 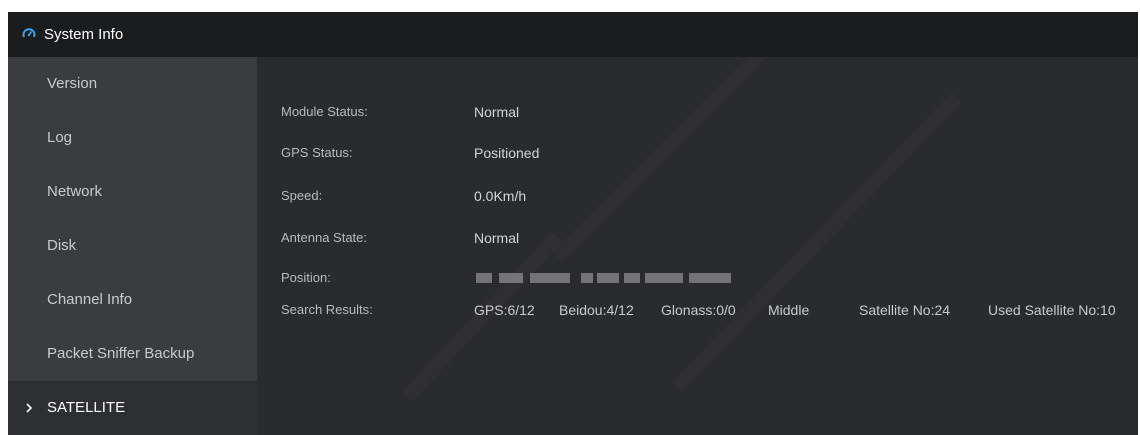 I want to click on sidebar-item-version: Version, so click(x=132, y=84).